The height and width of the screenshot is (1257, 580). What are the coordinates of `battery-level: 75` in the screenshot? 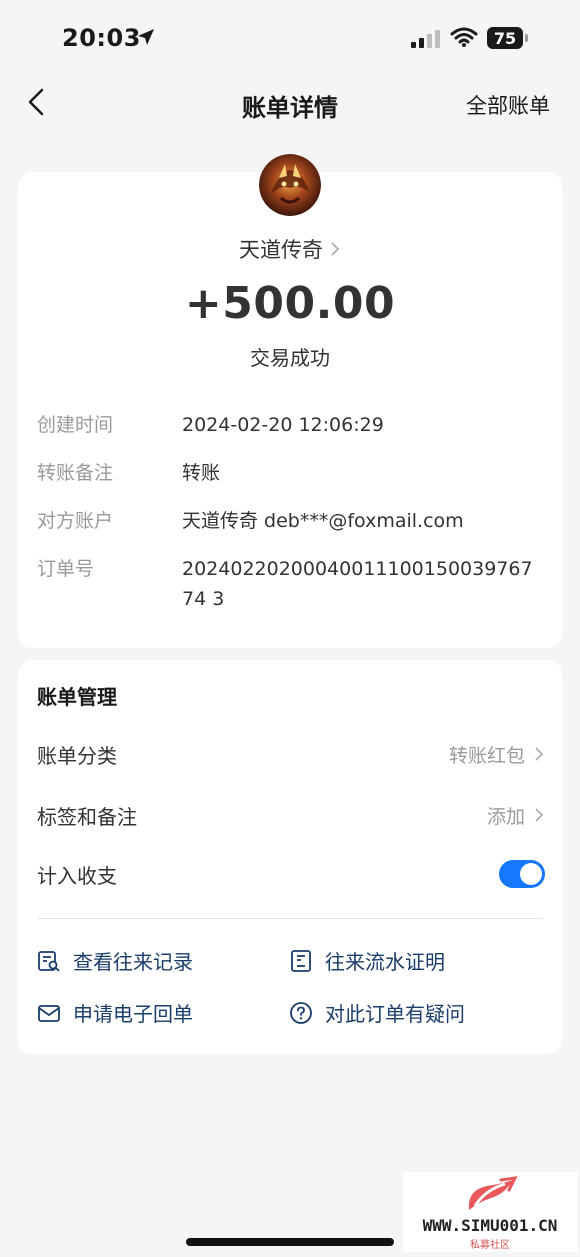 It's located at (505, 38).